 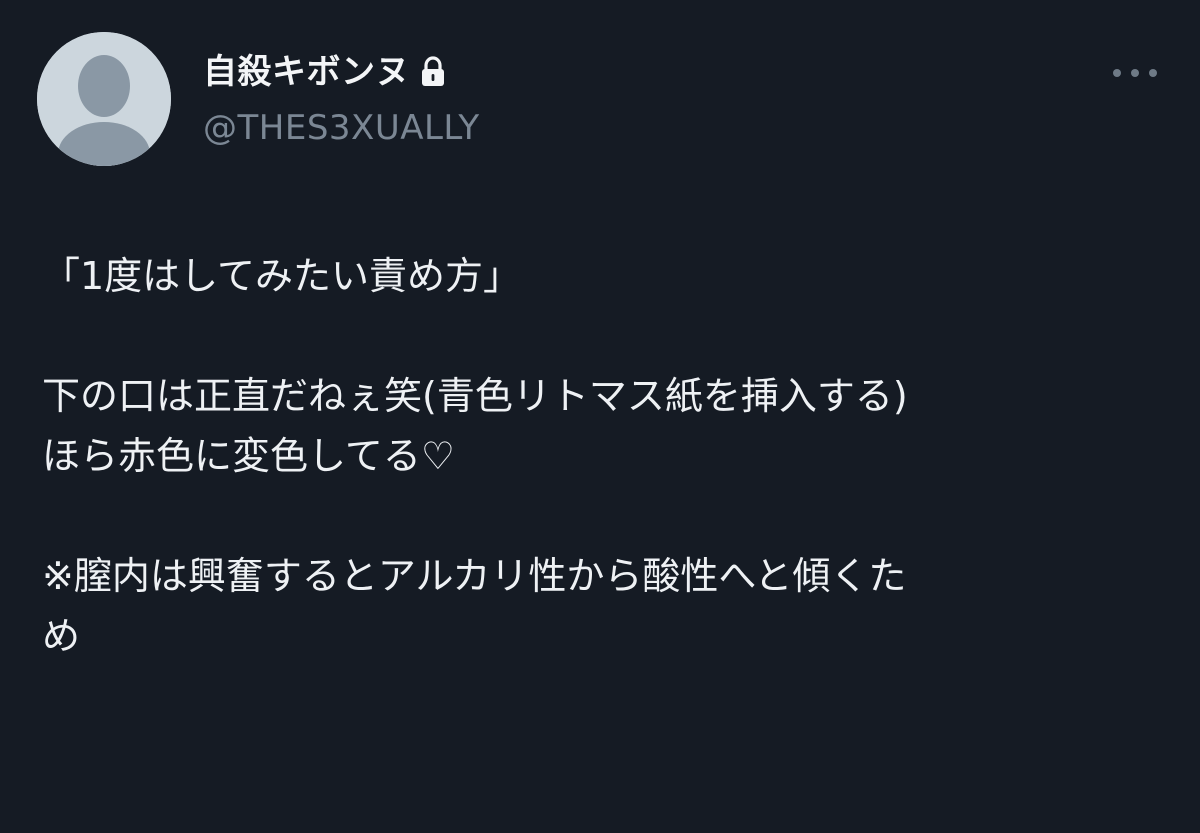 I want to click on lock-icon, so click(x=433, y=72).